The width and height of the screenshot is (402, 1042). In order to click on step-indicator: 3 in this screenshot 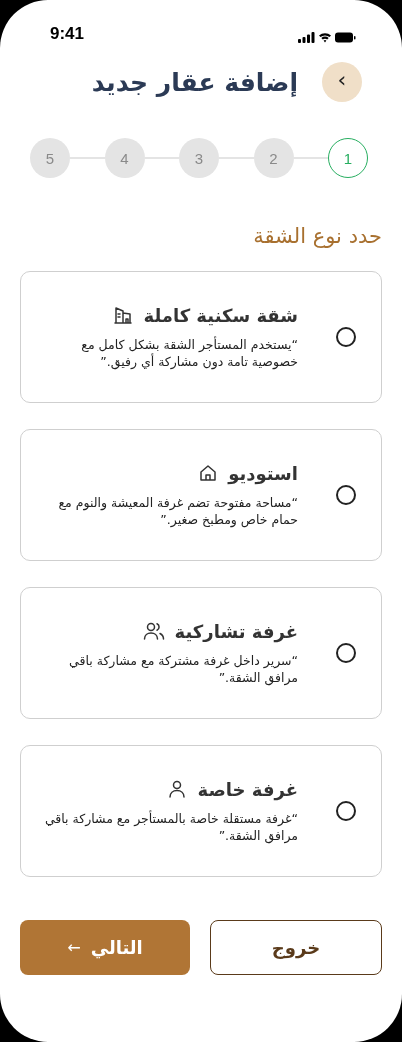, I will do `click(199, 158)`.